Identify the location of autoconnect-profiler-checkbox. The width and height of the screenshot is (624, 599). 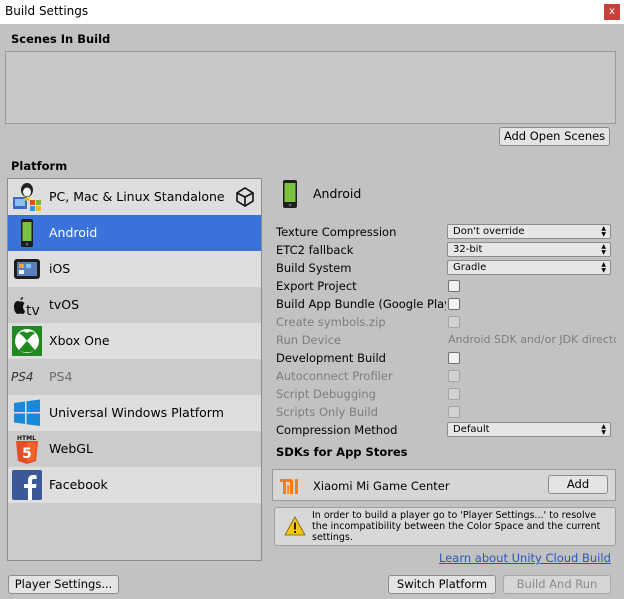
(454, 376).